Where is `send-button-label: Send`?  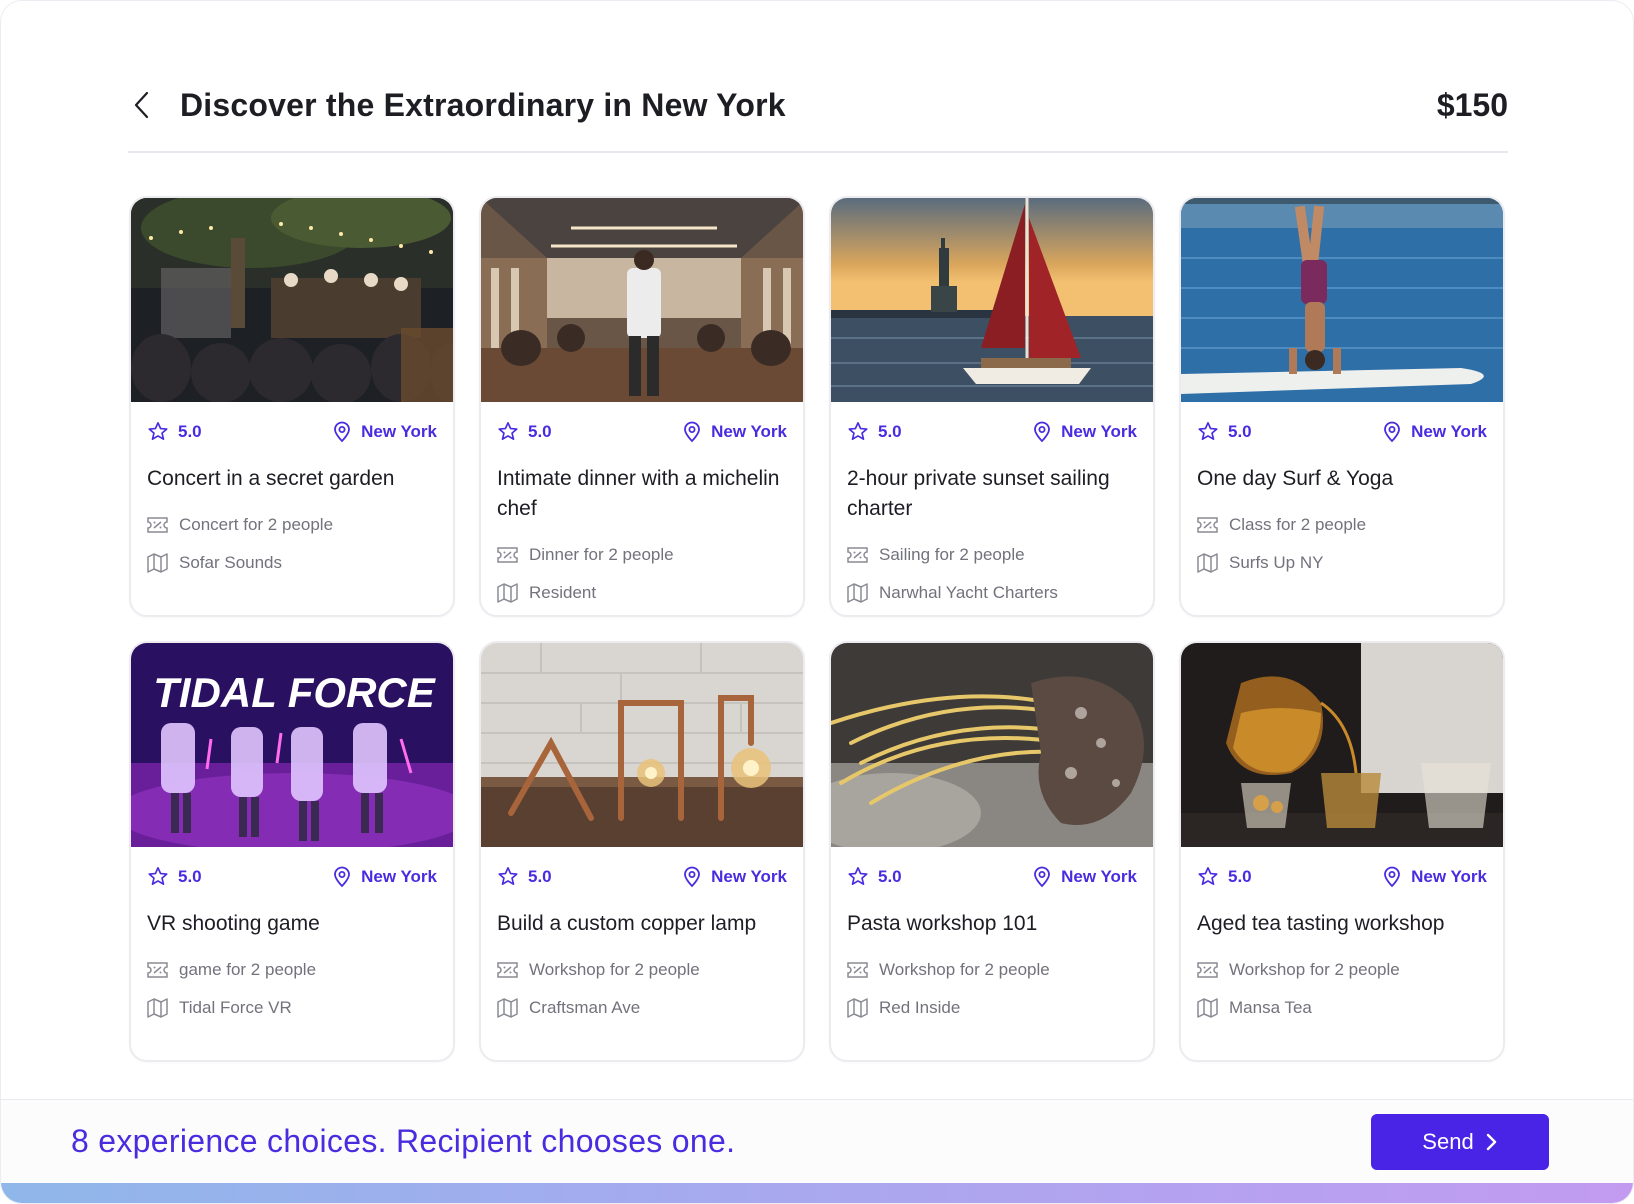
send-button-label: Send is located at coordinates (1448, 1141).